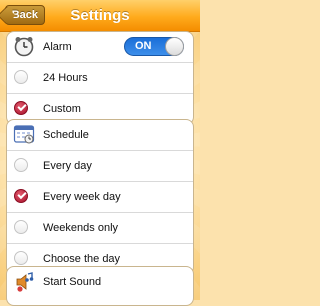 This screenshot has height=306, width=320. I want to click on alarm-row: Alarm ON, so click(100, 47).